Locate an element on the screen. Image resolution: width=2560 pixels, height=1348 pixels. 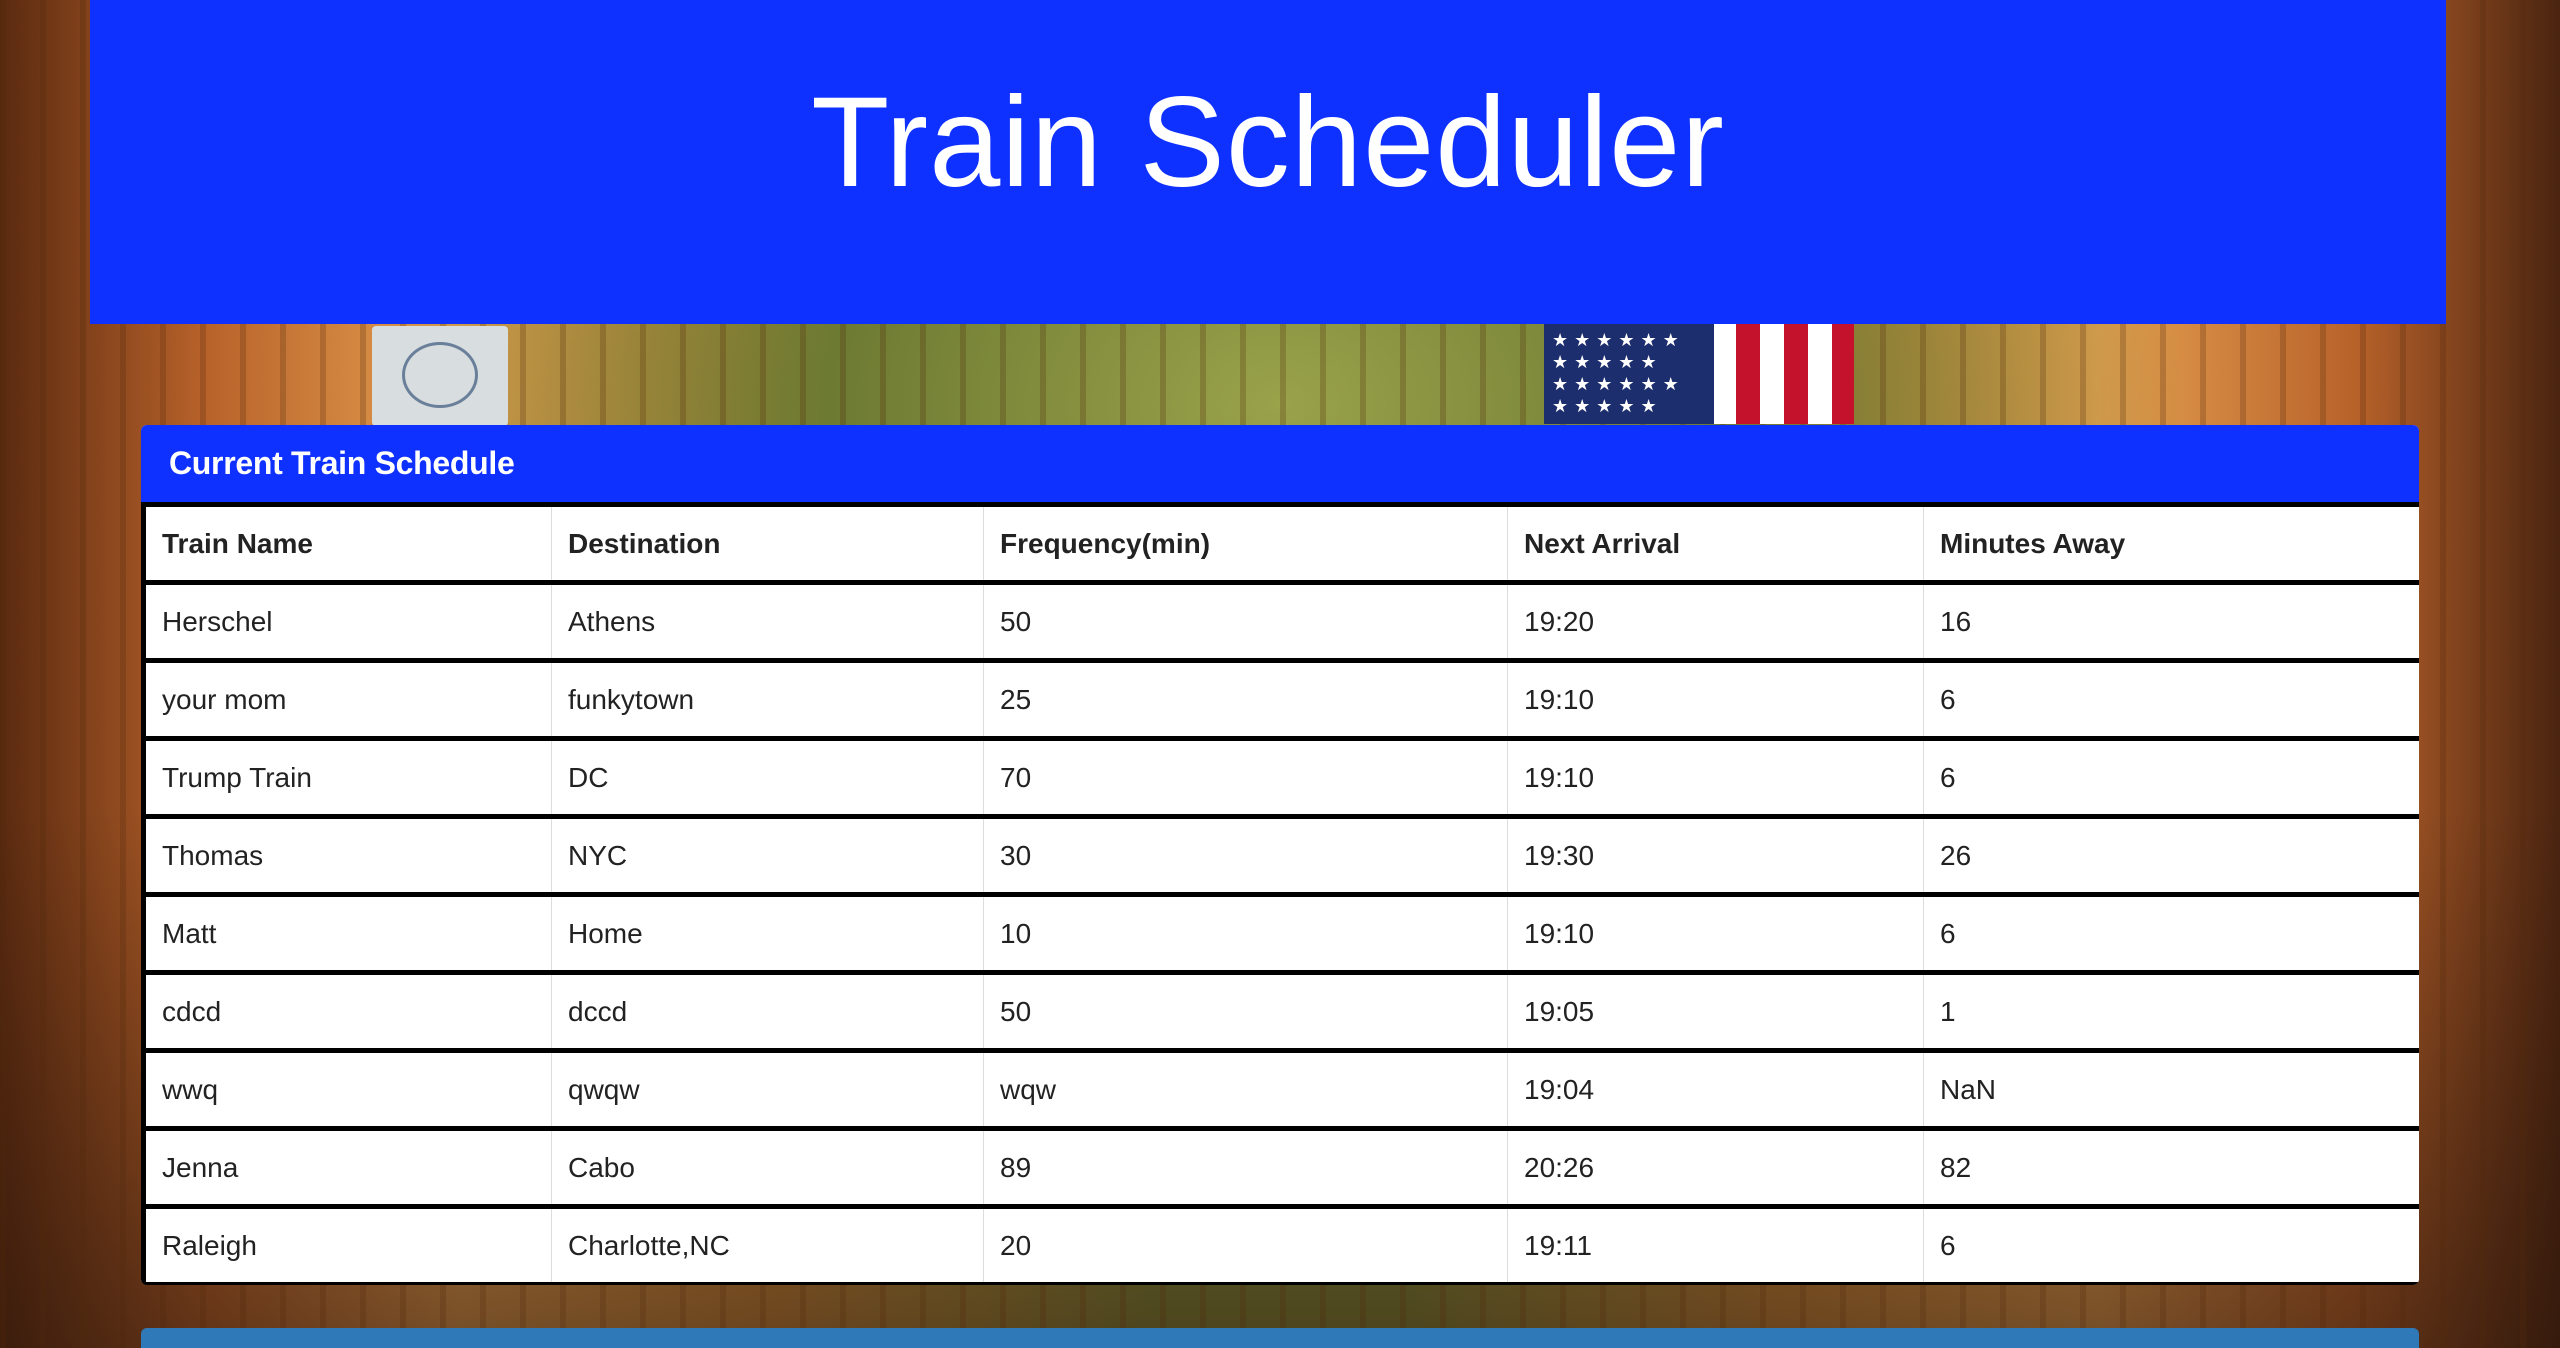
cell-minutes-away: 1 is located at coordinates (2171, 1011).